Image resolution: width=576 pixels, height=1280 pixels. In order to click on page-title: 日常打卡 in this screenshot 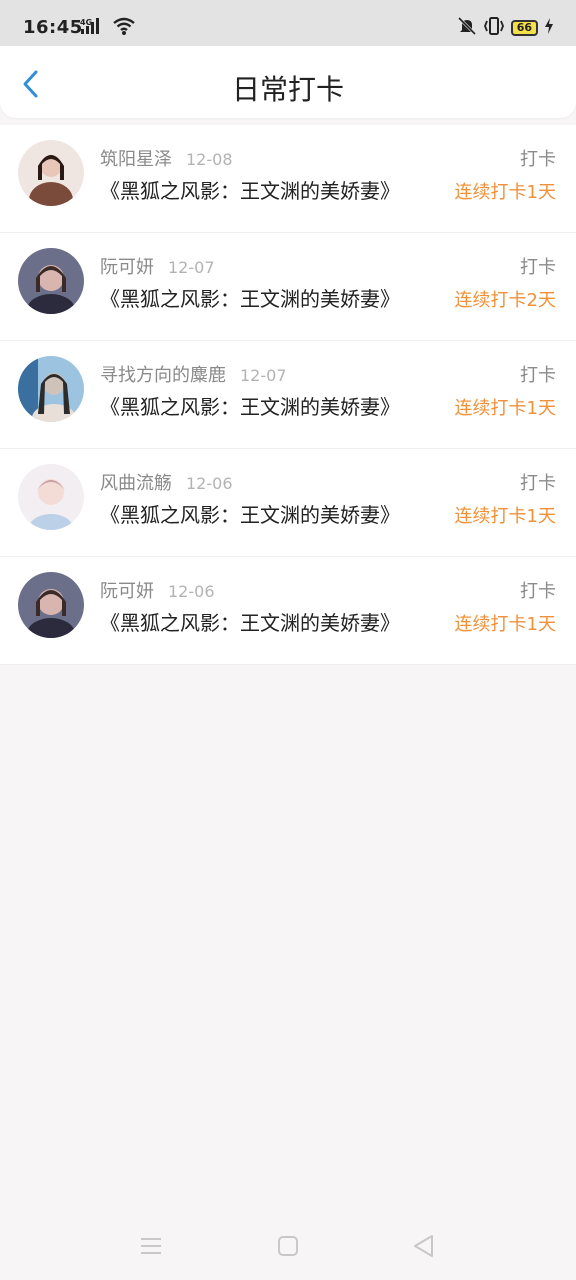, I will do `click(287, 89)`.